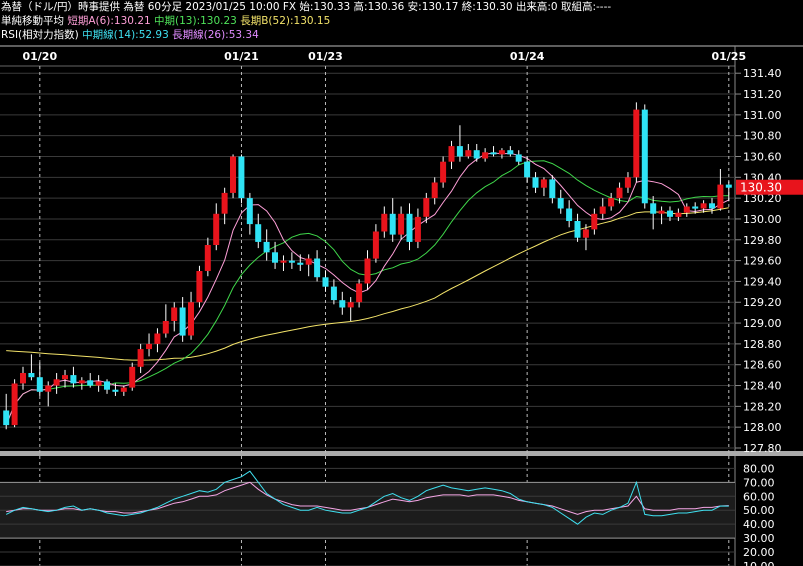 Image resolution: width=803 pixels, height=566 pixels. What do you see at coordinates (762, 115) in the screenshot?
I see `price-tick-label: 131.00` at bounding box center [762, 115].